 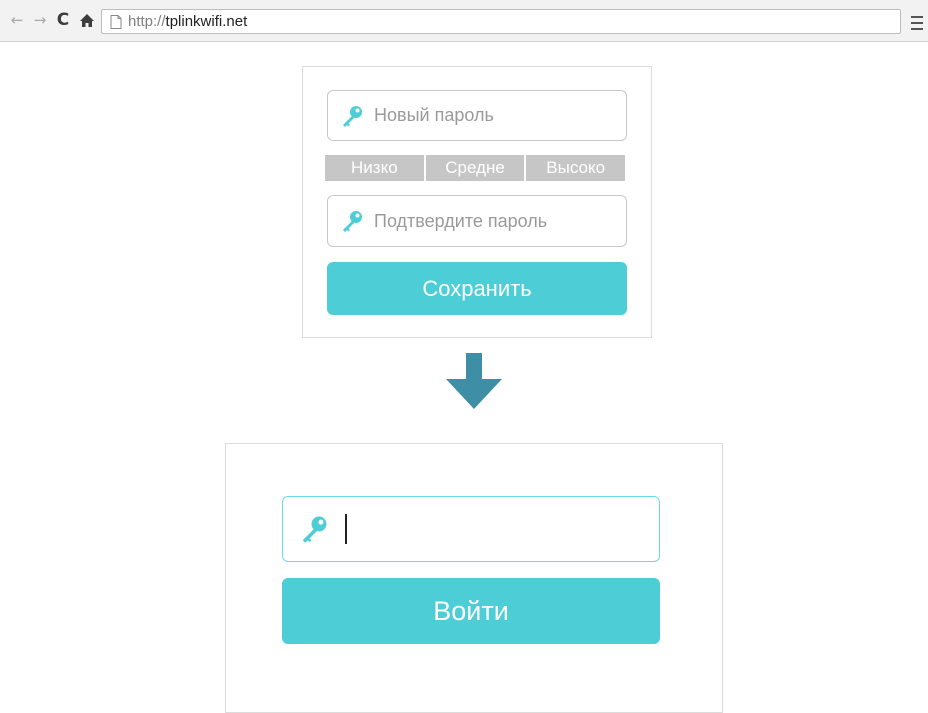 What do you see at coordinates (471, 529) in the screenshot?
I see `login-password-field` at bounding box center [471, 529].